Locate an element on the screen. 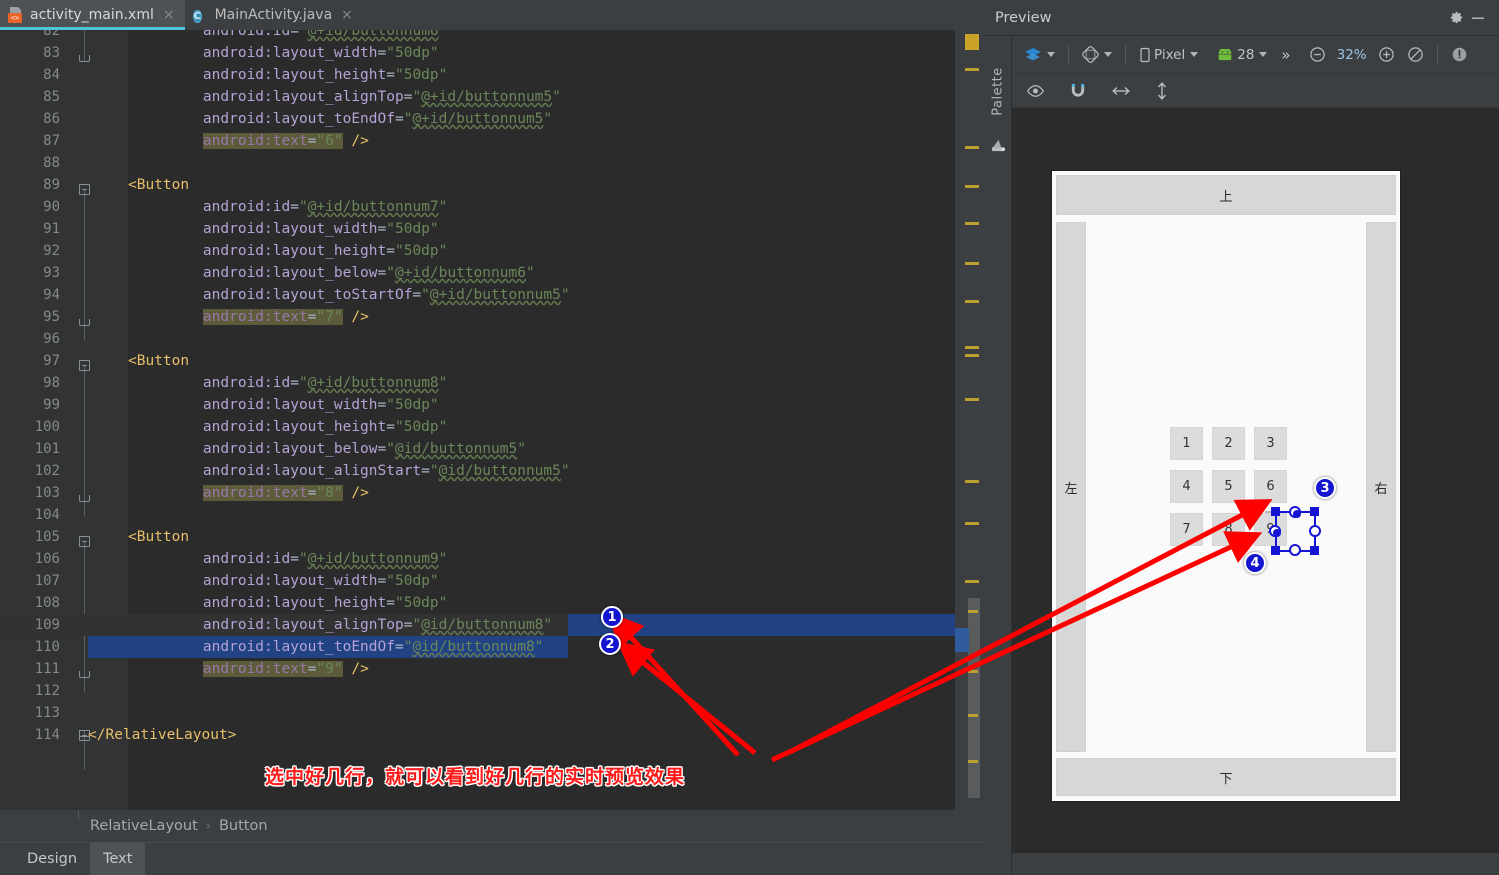 Image resolution: width=1499 pixels, height=875 pixels. code-line: 100 android:layout_height="50dp" is located at coordinates (492, 427).